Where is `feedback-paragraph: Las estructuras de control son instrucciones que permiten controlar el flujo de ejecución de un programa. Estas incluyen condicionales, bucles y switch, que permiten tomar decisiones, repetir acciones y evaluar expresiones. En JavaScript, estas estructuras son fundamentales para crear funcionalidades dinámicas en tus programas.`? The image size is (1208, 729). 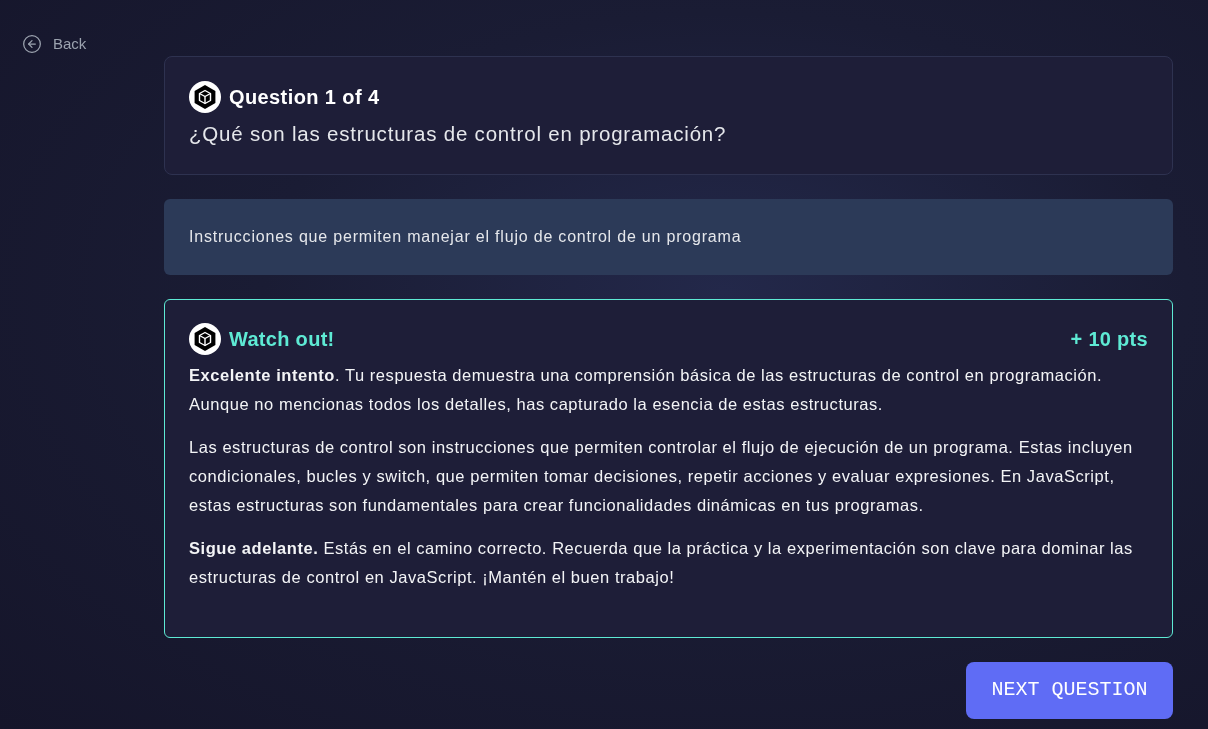
feedback-paragraph: Las estructuras de control son instrucciones que permiten controlar el flujo de ejecución de un programa. Estas incluyen condicionales, bucles y switch, que permiten tomar decisiones, repetir acciones y evaluar expresiones. En JavaScript, estas estructuras son fundamentales para crear funcionalidades dinámicas en tus programas. is located at coordinates (661, 476).